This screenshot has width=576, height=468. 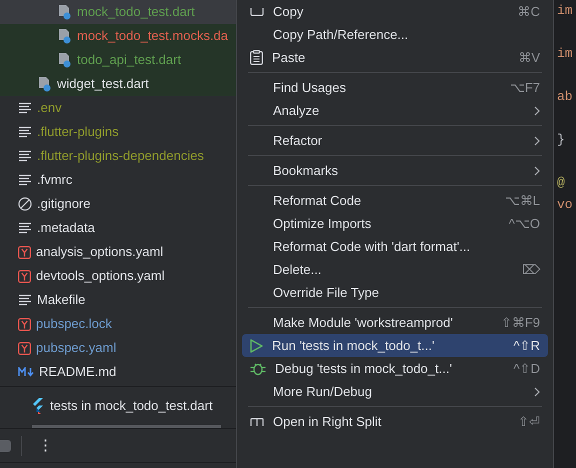 What do you see at coordinates (561, 183) in the screenshot?
I see `code-fragment: @` at bounding box center [561, 183].